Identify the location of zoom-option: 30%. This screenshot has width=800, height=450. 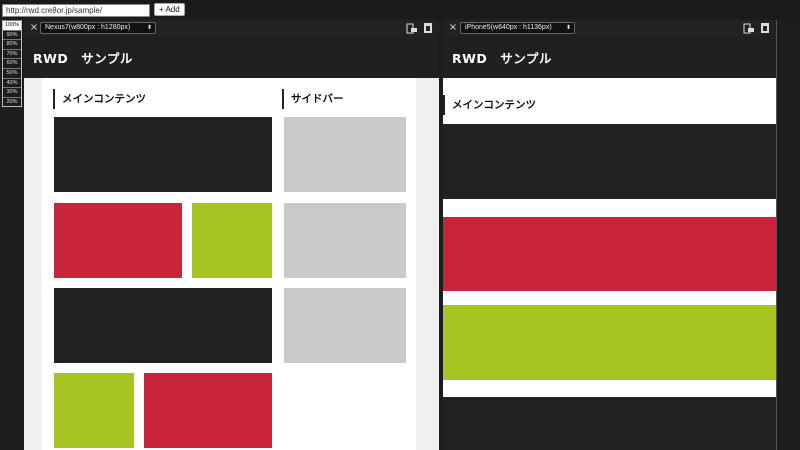
(12, 92).